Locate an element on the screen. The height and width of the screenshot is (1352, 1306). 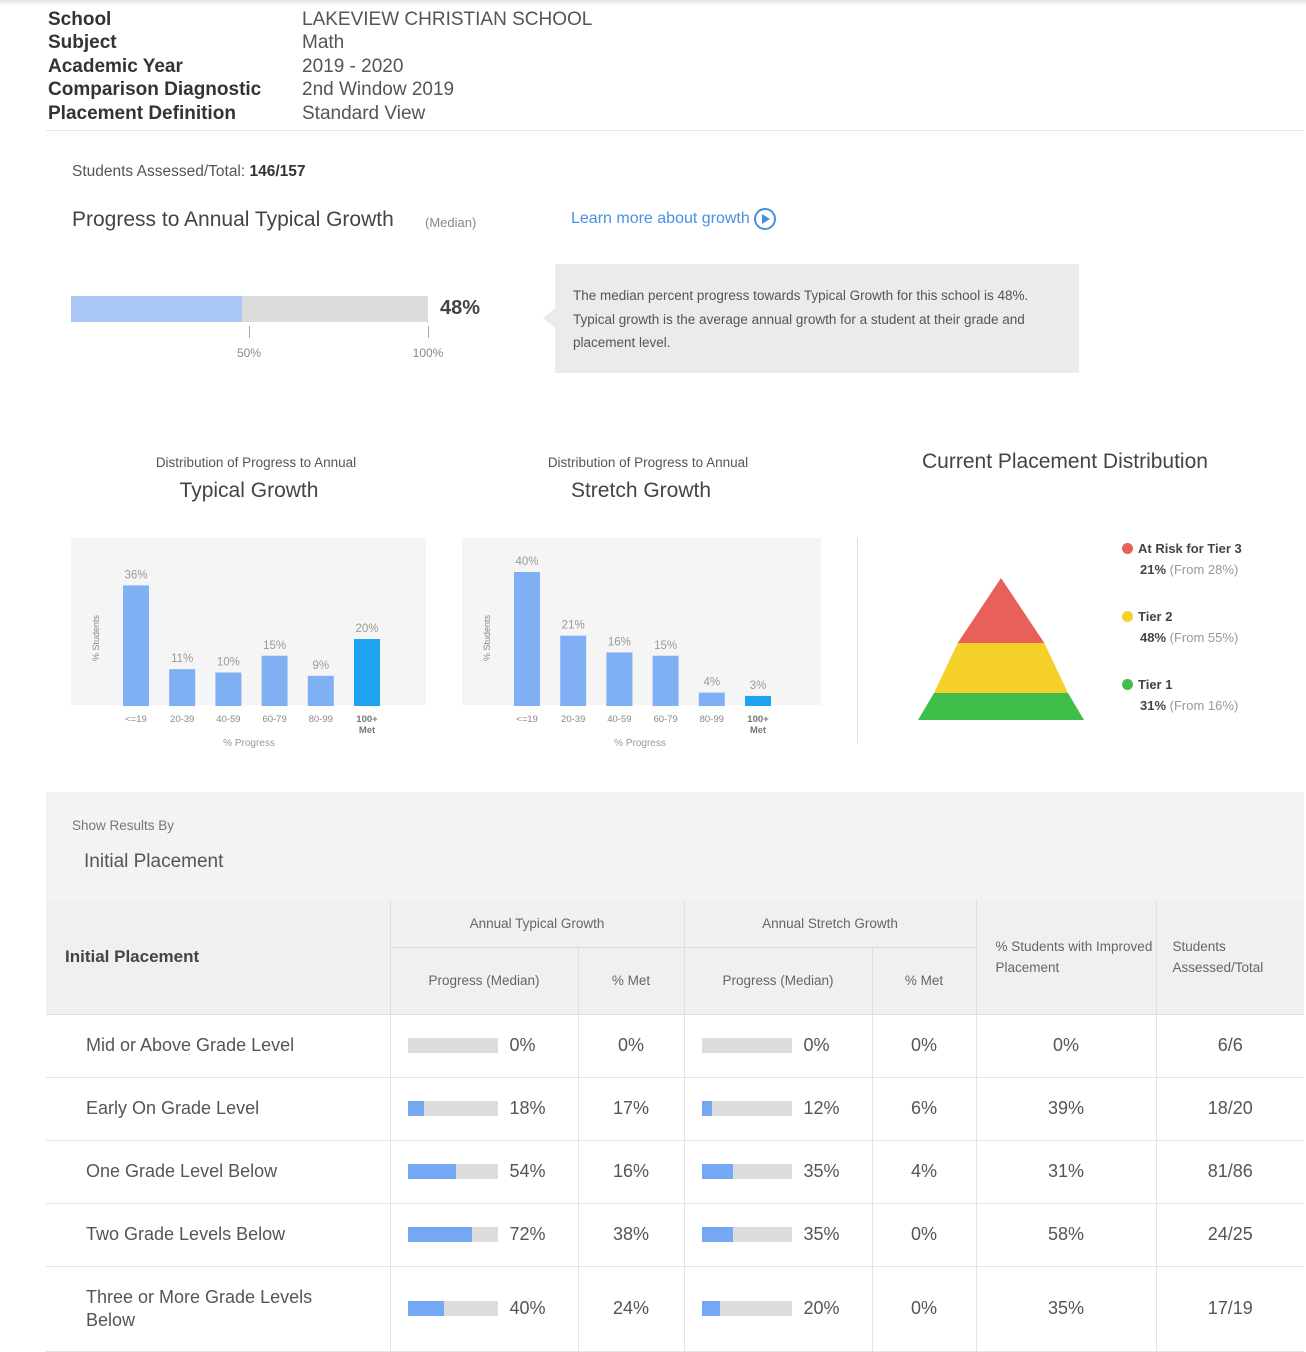
stretch-progress-value: 0% is located at coordinates (816, 1045).